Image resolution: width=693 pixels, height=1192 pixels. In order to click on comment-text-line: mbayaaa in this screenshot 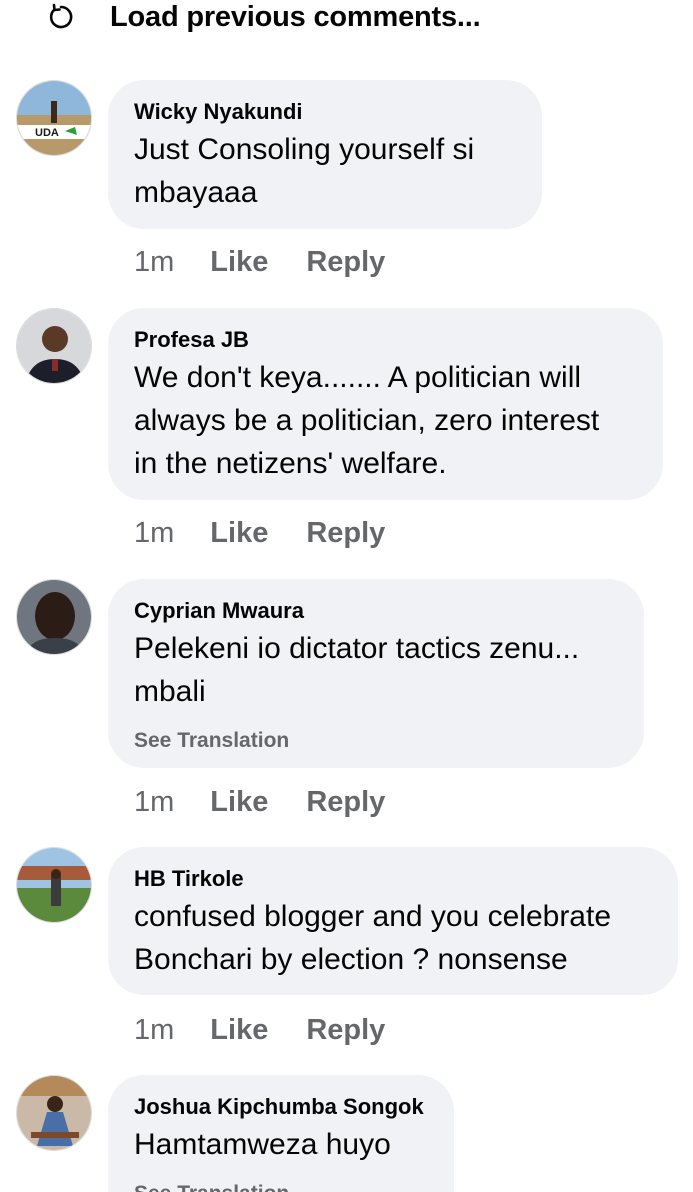, I will do `click(196, 192)`.